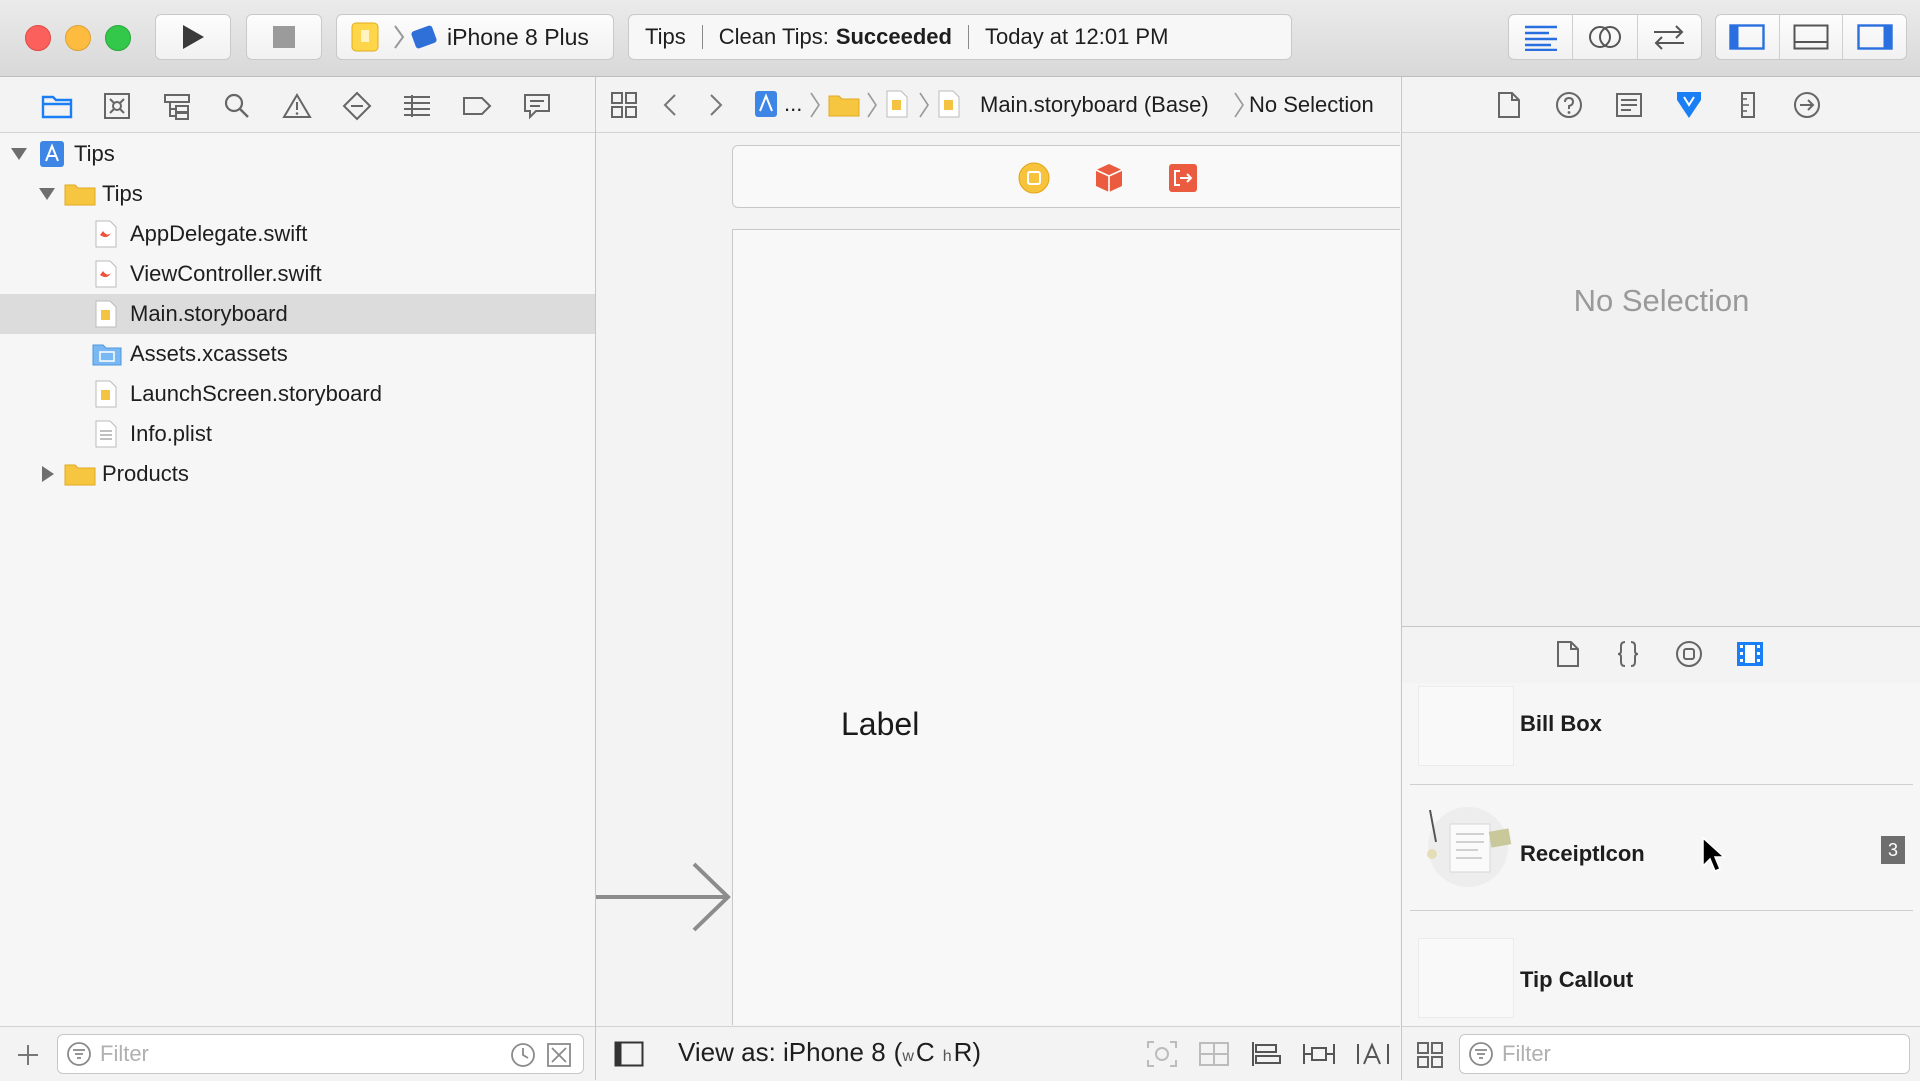  Describe the element at coordinates (1811, 37) in the screenshot. I see `toggle-debug-area-button` at that location.